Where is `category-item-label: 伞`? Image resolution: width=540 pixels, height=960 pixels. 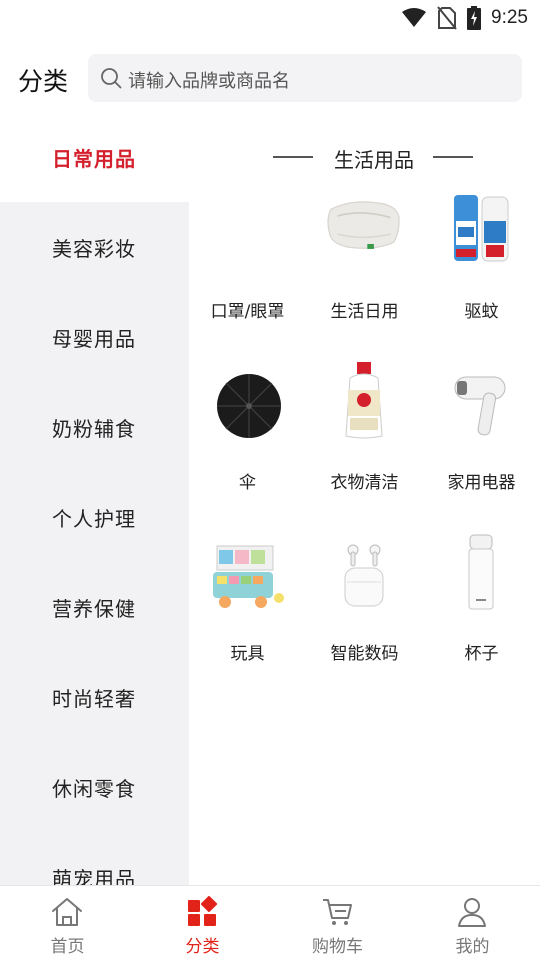 category-item-label: 伞 is located at coordinates (247, 483).